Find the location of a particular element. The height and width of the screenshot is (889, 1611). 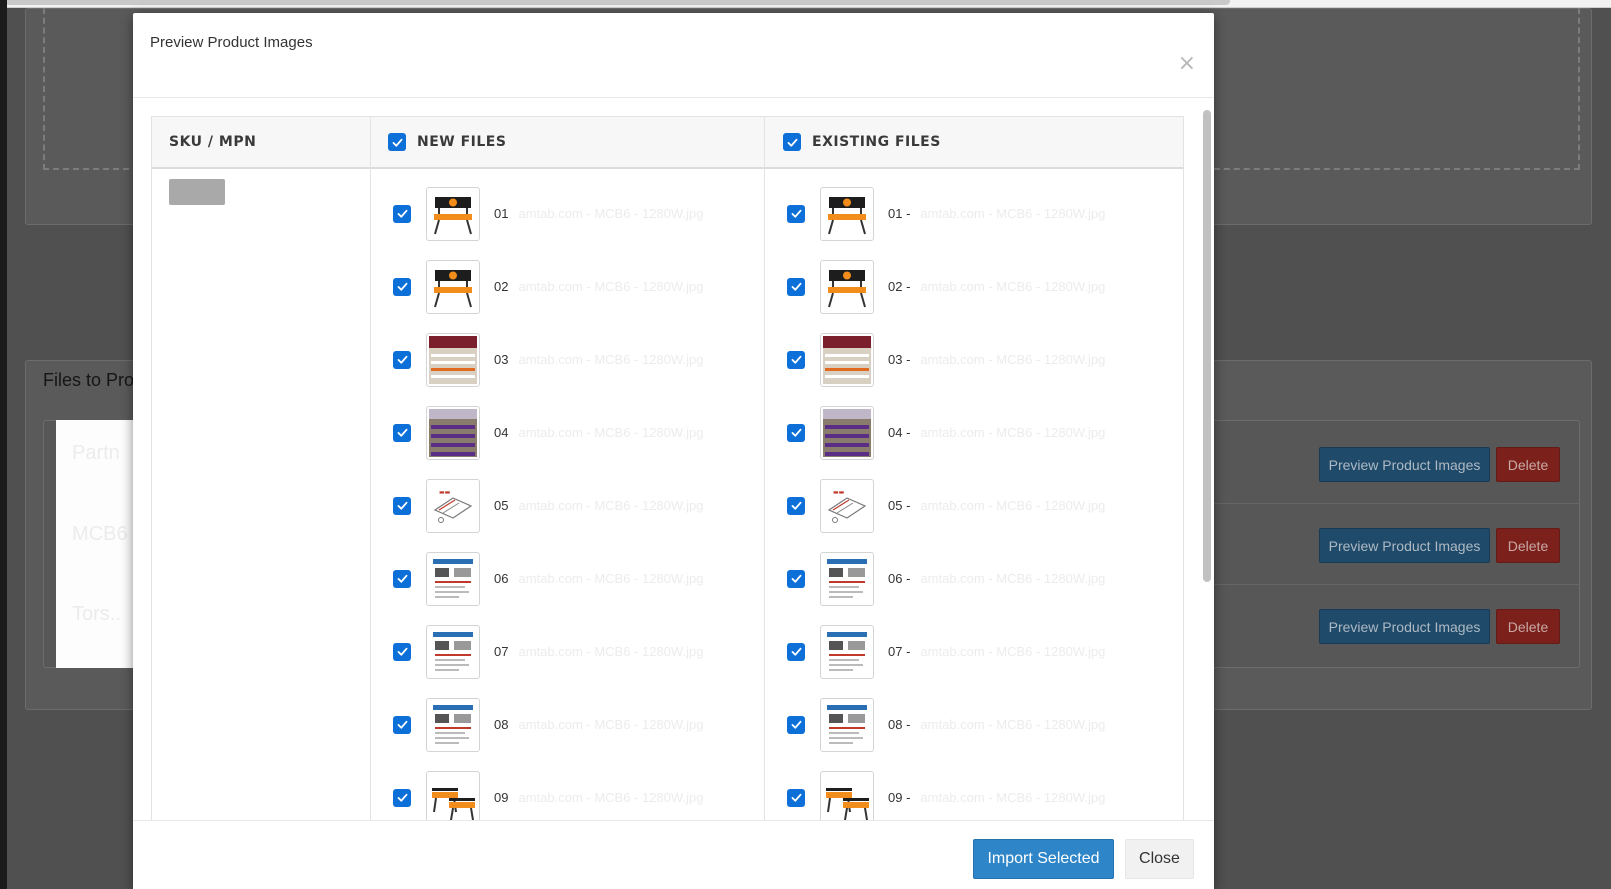

file-row: 08 amtab.com - MCB6 - 1280W.jpg is located at coordinates (548, 724).